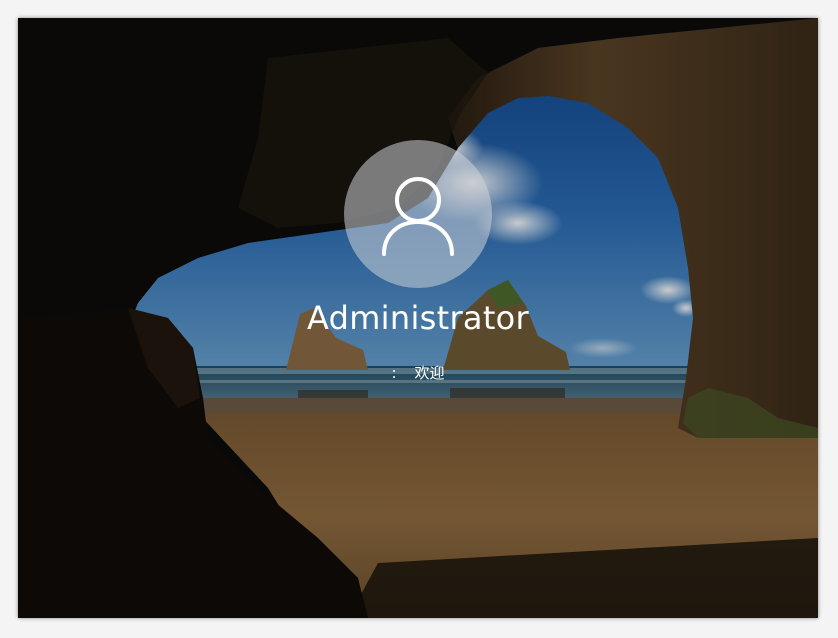 The image size is (838, 638). What do you see at coordinates (429, 373) in the screenshot?
I see `welcome-text: 欢迎` at bounding box center [429, 373].